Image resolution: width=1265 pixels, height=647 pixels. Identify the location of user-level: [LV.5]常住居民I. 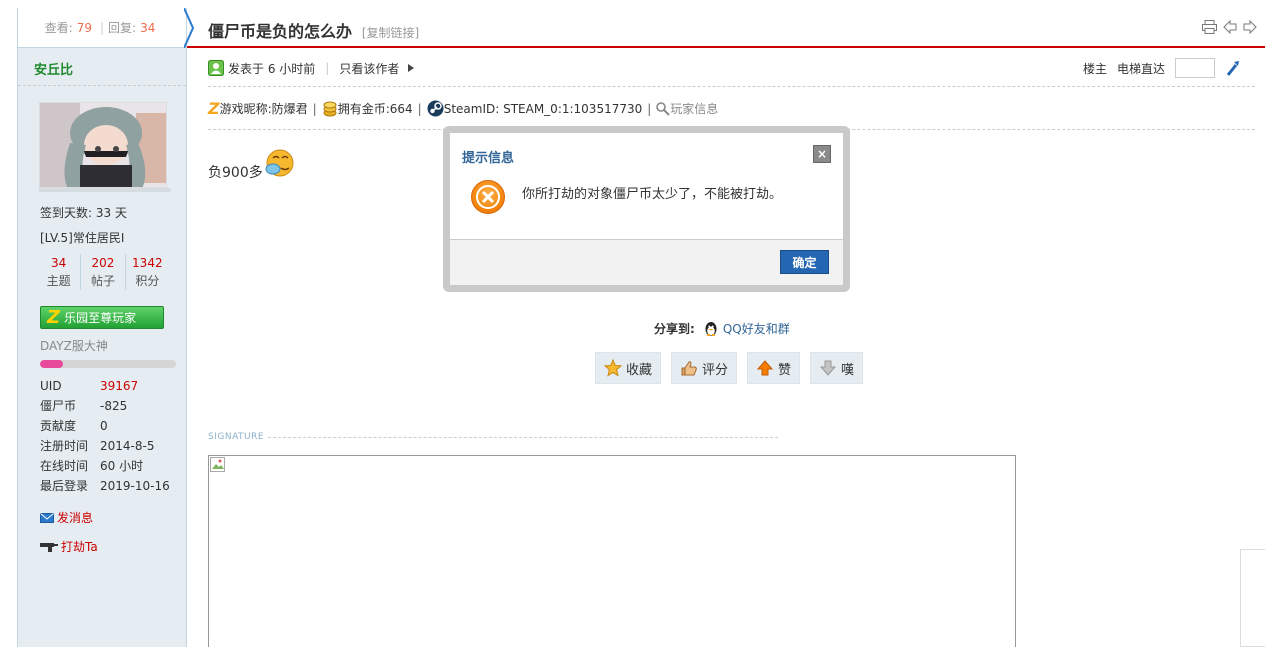
(82, 237).